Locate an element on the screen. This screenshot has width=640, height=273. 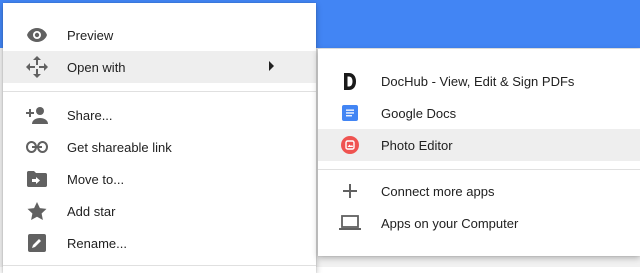
menu-item-open-with: Open with is located at coordinates (159, 67).